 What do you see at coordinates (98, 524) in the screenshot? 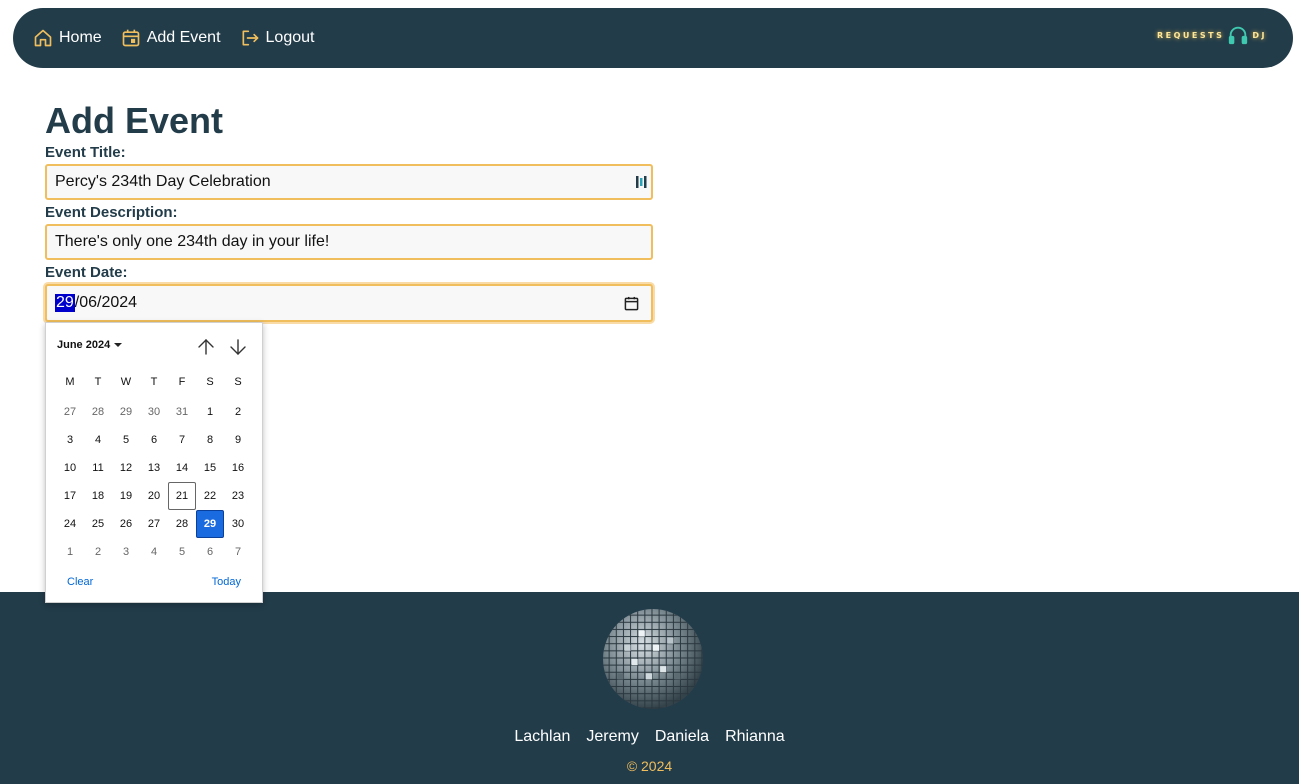
I see `calendar-day: 25` at bounding box center [98, 524].